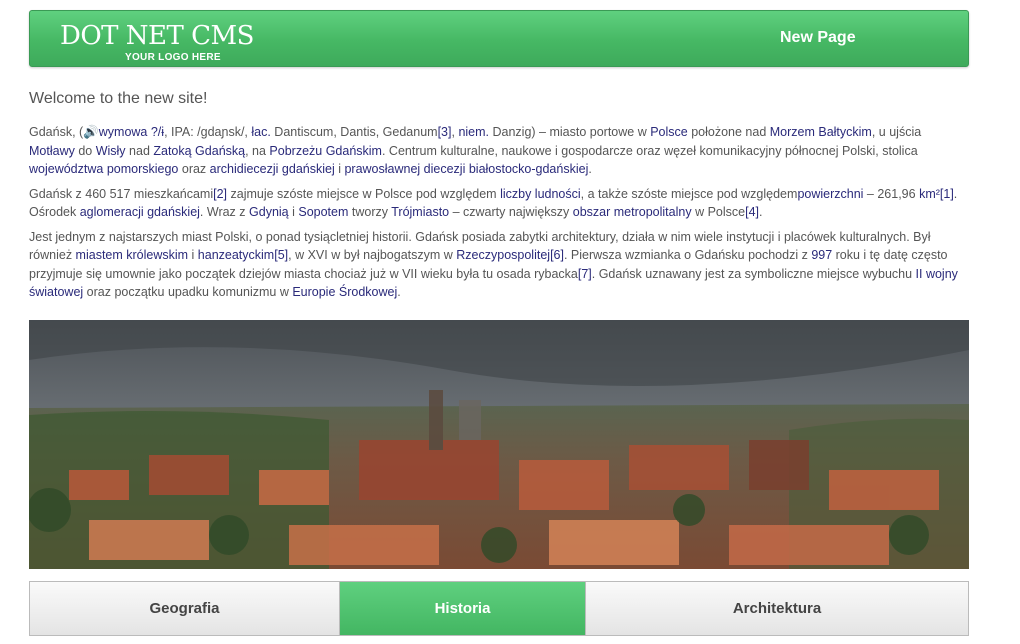 The width and height of the screenshot is (1020, 644). Describe the element at coordinates (499, 38) in the screenshot. I see `site-header: DOT NET CMS YOUR LOGO HERE New Page` at that location.